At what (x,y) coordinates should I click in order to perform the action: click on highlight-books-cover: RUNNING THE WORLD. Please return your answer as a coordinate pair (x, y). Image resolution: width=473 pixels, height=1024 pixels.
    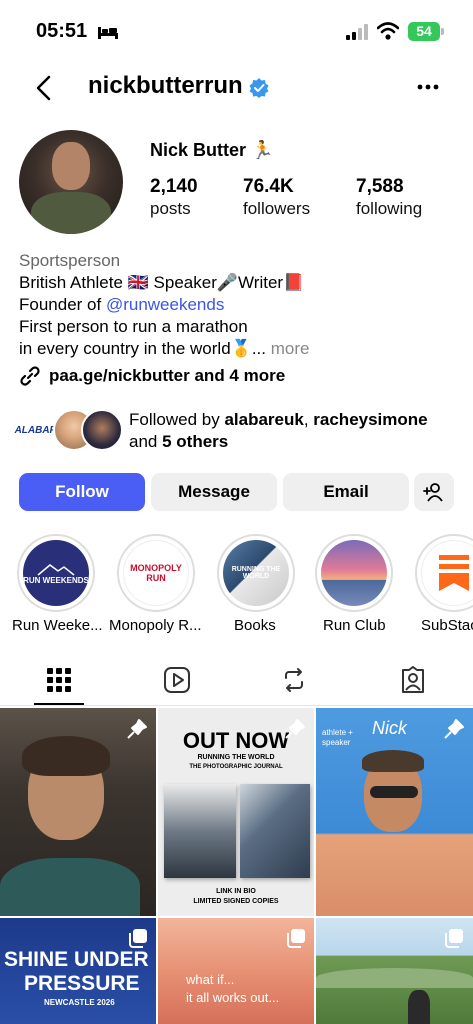
    Looking at the image, I should click on (256, 573).